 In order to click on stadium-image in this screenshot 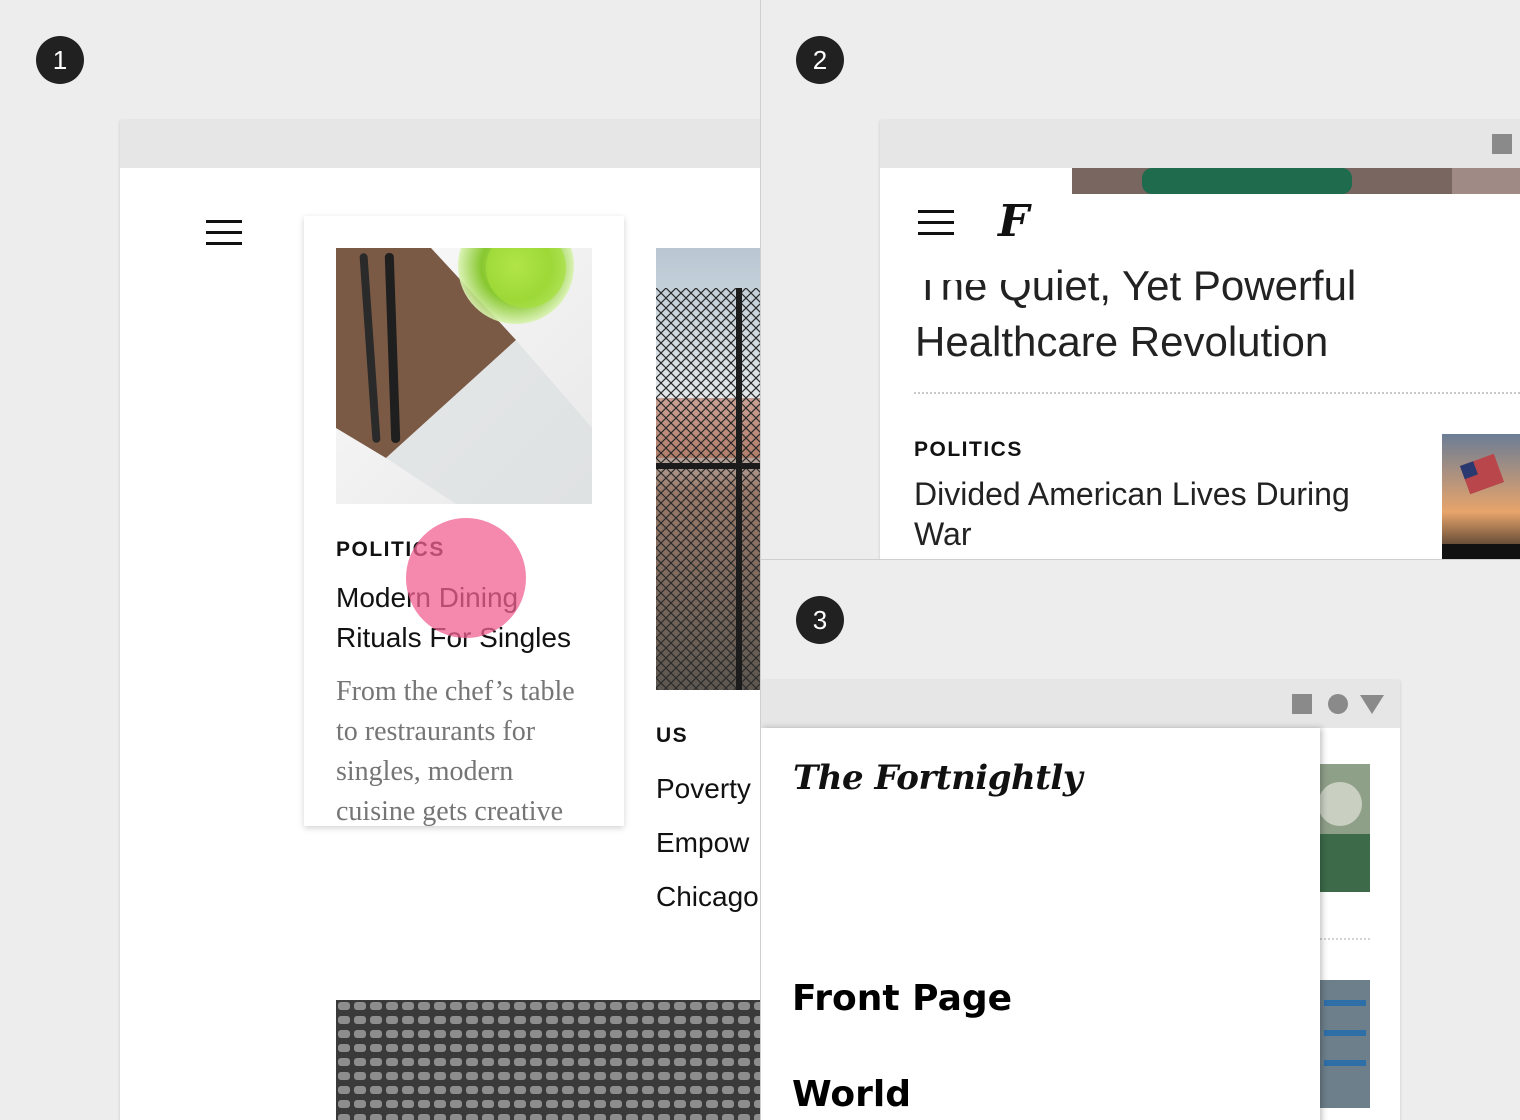, I will do `click(548, 1060)`.